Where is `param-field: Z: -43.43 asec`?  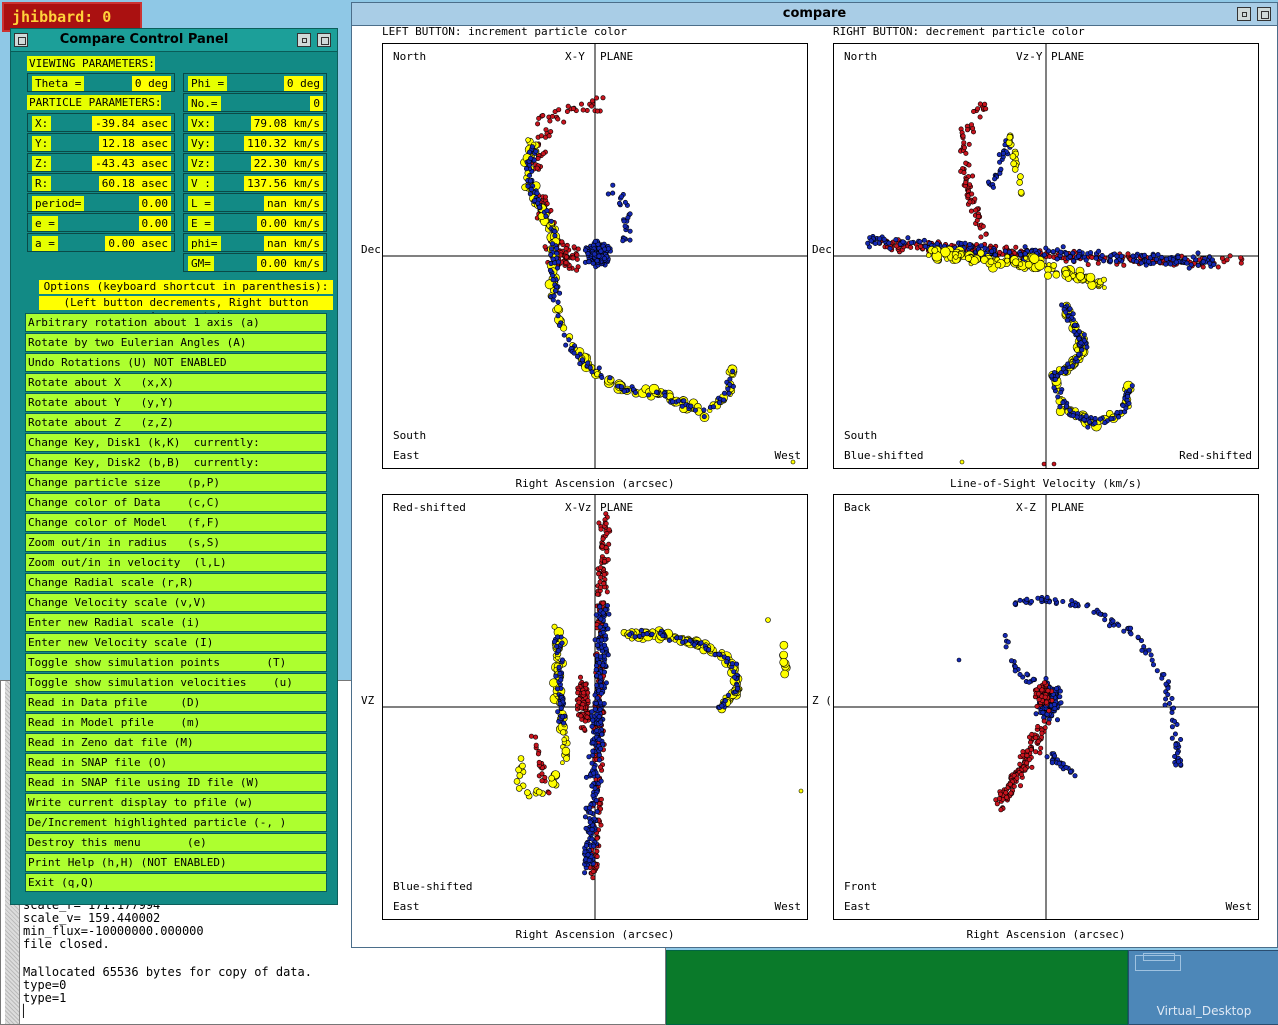
param-field: Z: -43.43 asec is located at coordinates (101, 162).